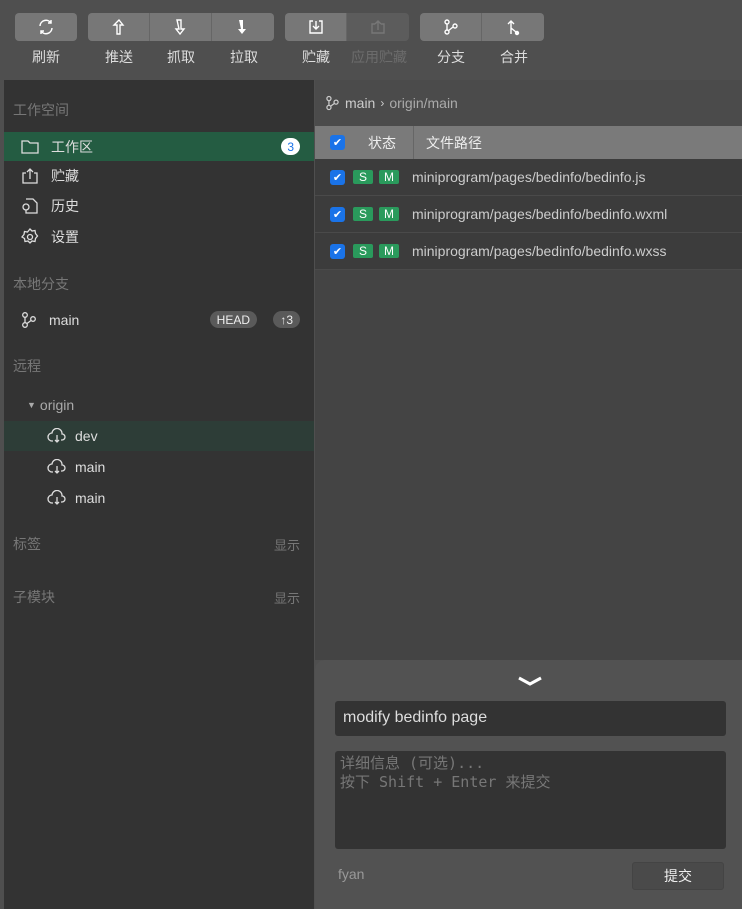 Image resolution: width=742 pixels, height=909 pixels. What do you see at coordinates (159, 404) in the screenshot?
I see `remote-origin: ▼ origin` at bounding box center [159, 404].